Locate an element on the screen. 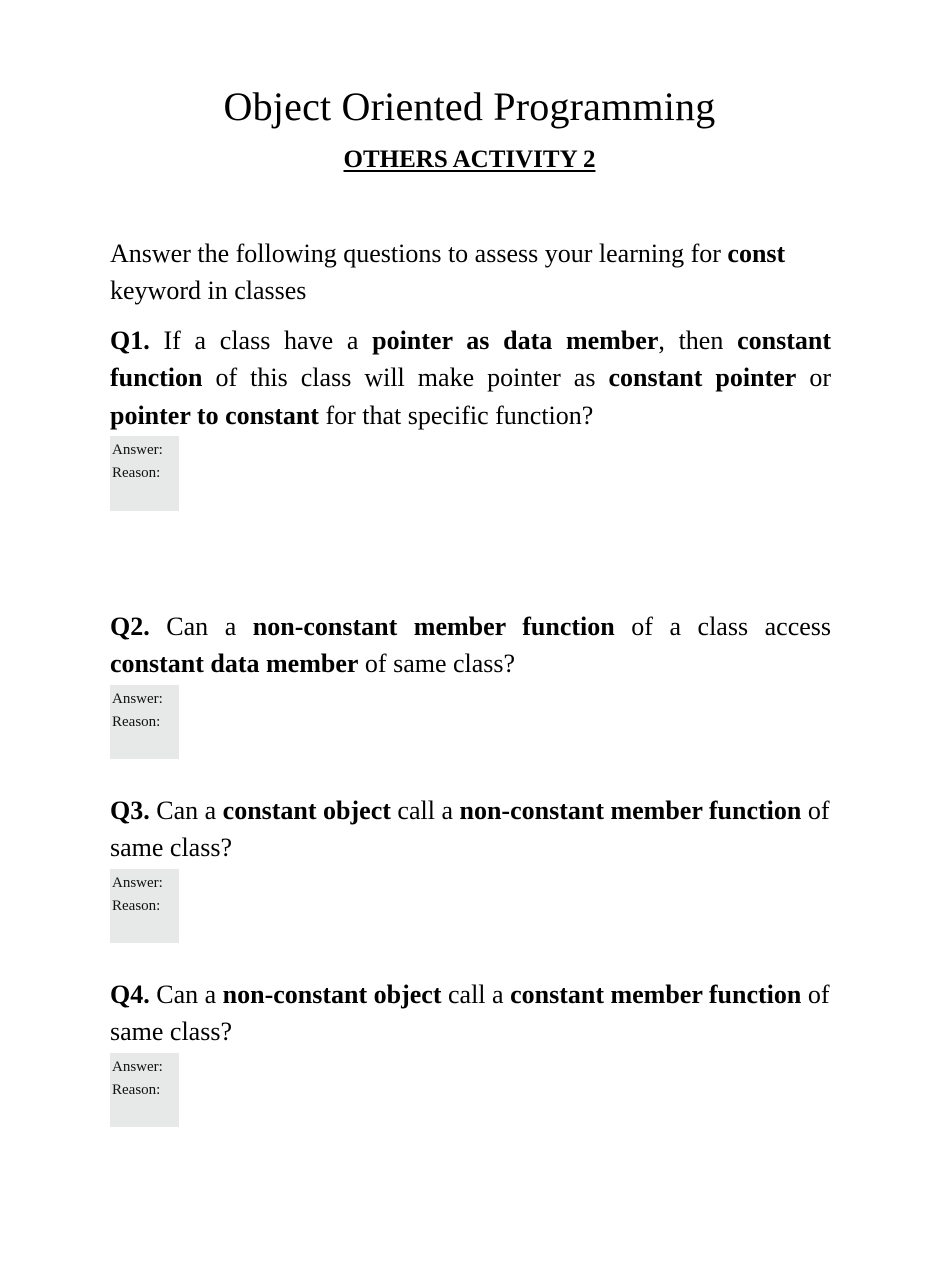 The width and height of the screenshot is (939, 1280). answer-field-4: Answer: Reason: is located at coordinates (144, 1090).